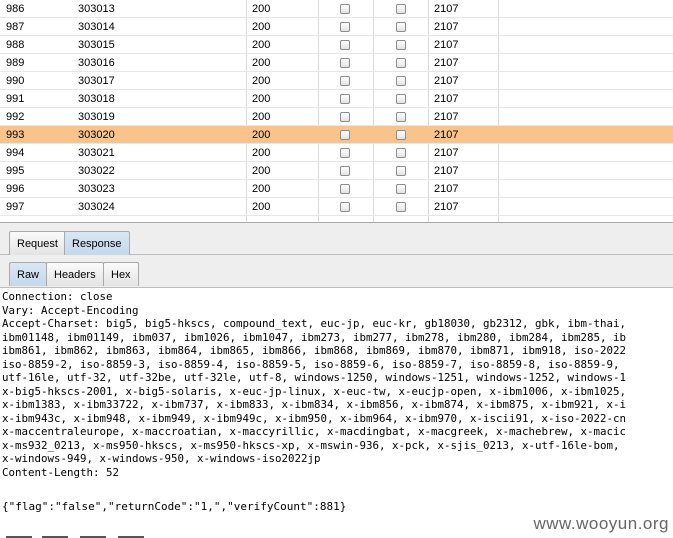 The height and width of the screenshot is (538, 673). What do you see at coordinates (15, 135) in the screenshot?
I see `request-number: 993` at bounding box center [15, 135].